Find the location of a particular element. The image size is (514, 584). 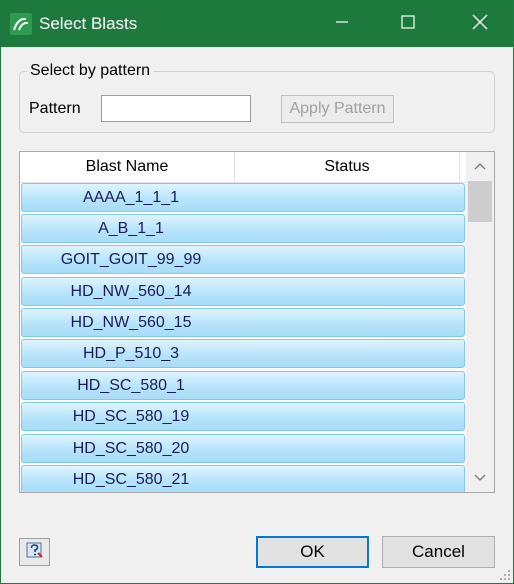

ok-button: OK is located at coordinates (312, 552).